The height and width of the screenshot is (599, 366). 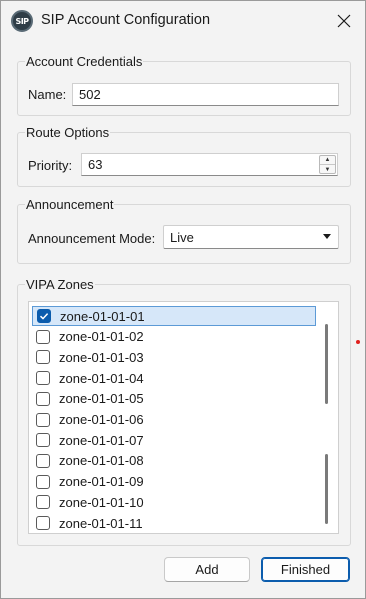 I want to click on zone-label: zone-01-01-06, so click(x=101, y=419).